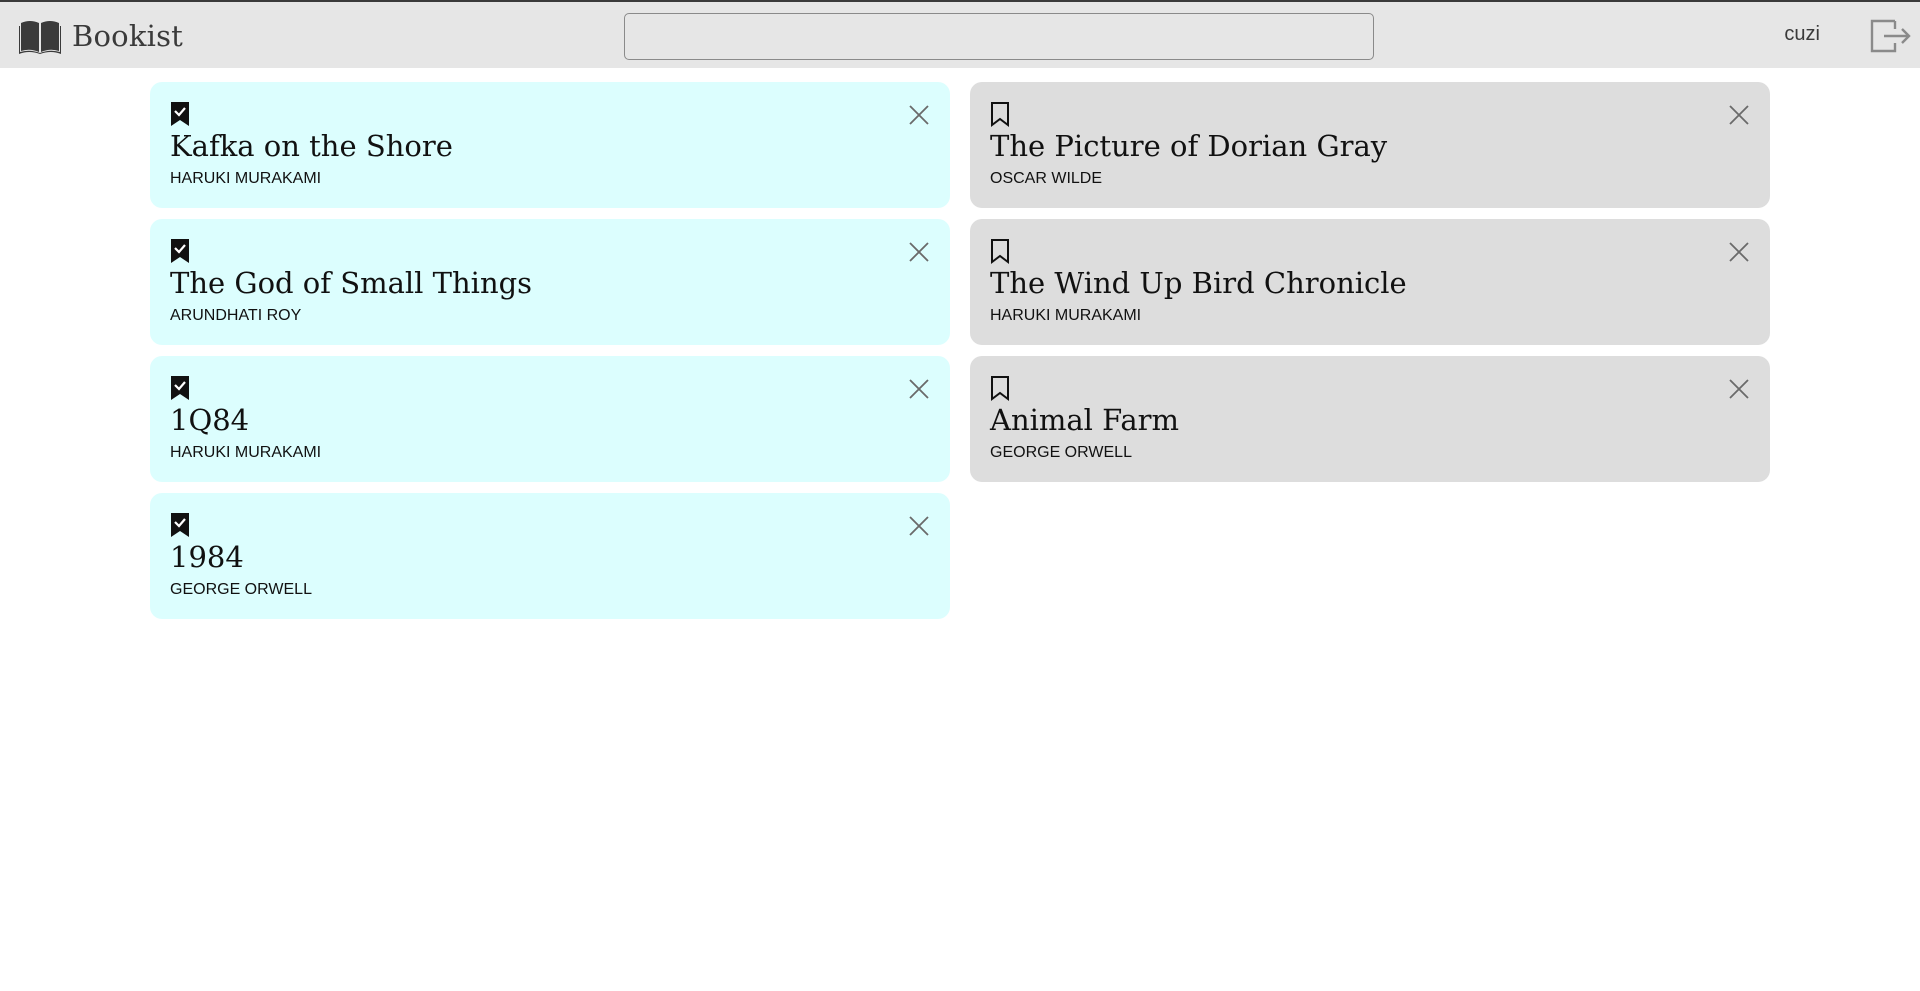  Describe the element at coordinates (311, 146) in the screenshot. I see `book-title: Kafka on the Shore` at that location.